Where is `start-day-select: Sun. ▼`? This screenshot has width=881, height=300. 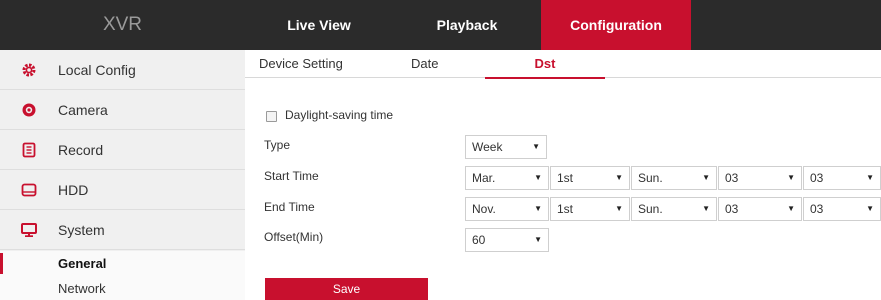
start-day-select: Sun. ▼ is located at coordinates (674, 178).